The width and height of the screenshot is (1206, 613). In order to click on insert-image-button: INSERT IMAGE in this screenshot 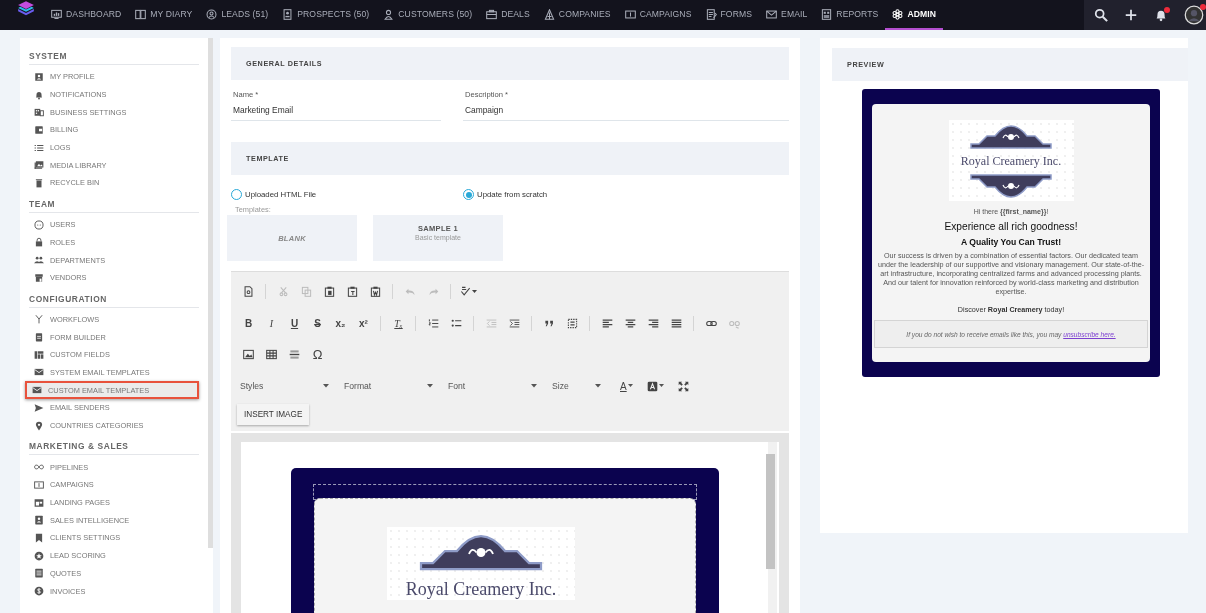, I will do `click(273, 414)`.